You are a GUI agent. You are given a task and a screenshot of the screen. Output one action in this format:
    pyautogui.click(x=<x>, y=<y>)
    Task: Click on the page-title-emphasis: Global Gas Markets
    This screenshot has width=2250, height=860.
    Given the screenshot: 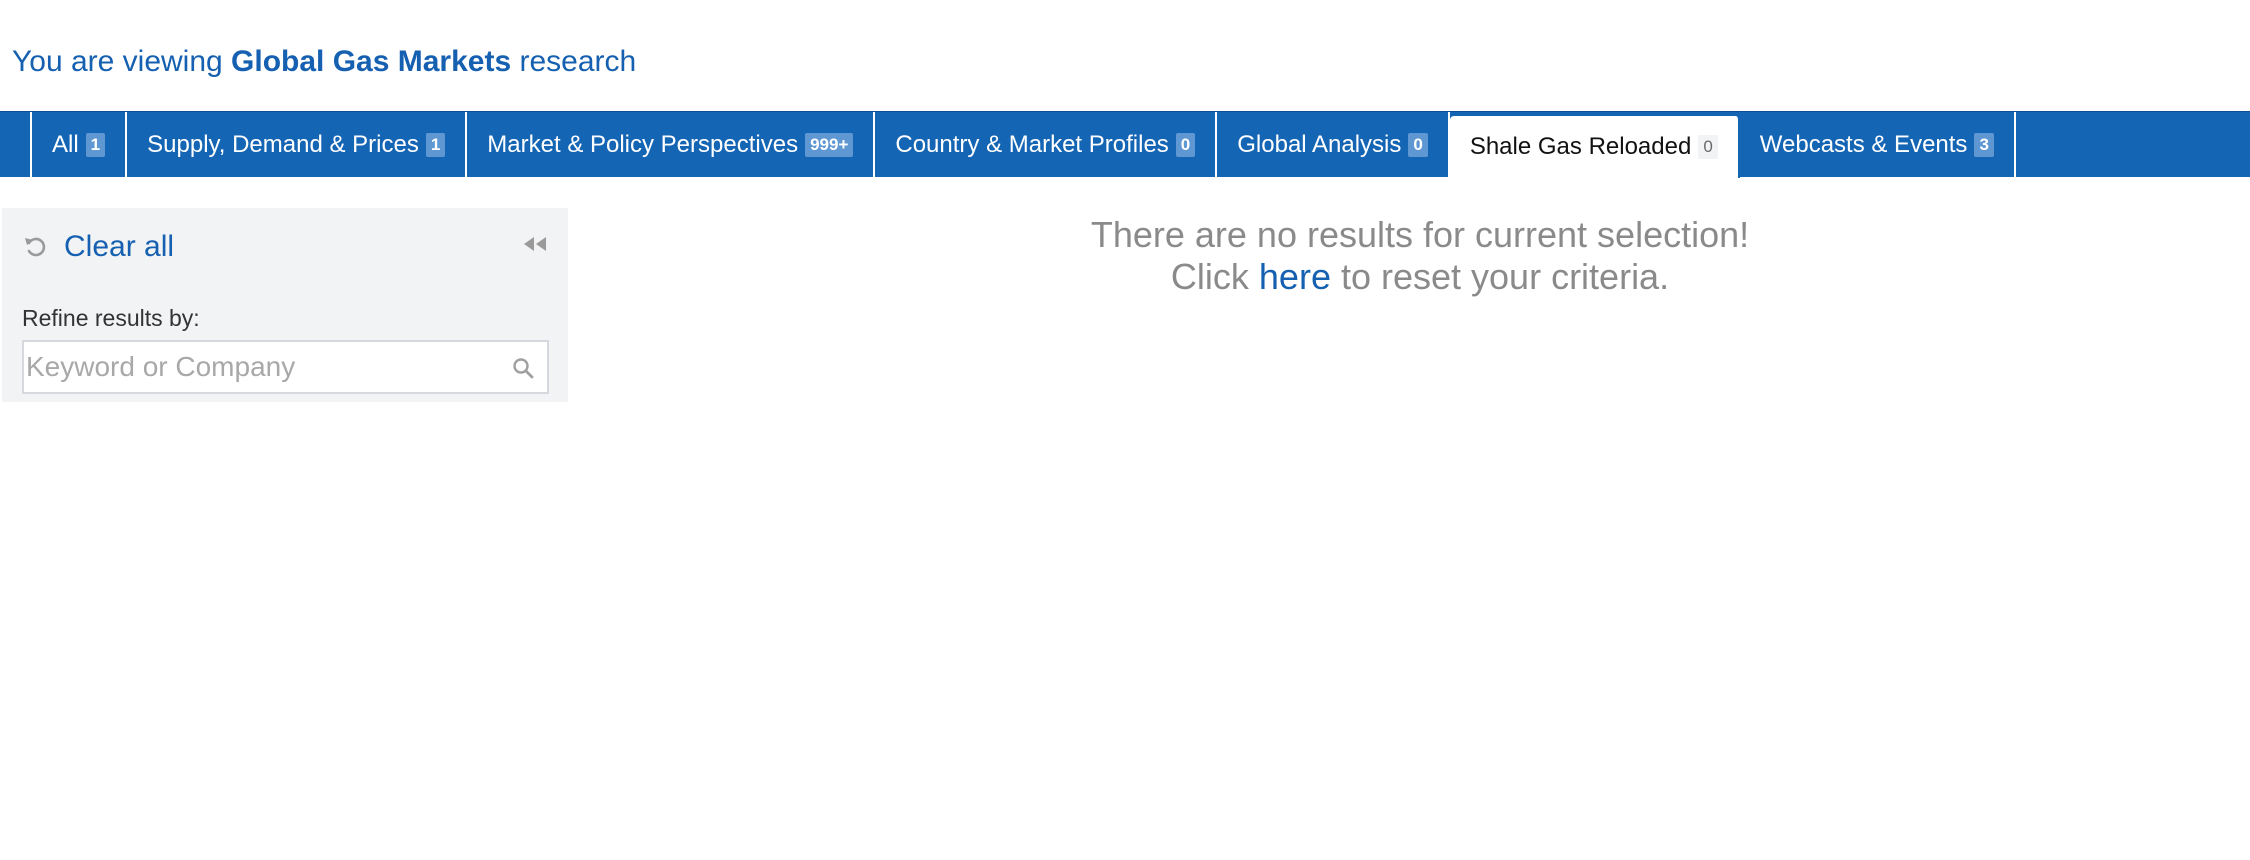 What is the action you would take?
    pyautogui.click(x=371, y=61)
    